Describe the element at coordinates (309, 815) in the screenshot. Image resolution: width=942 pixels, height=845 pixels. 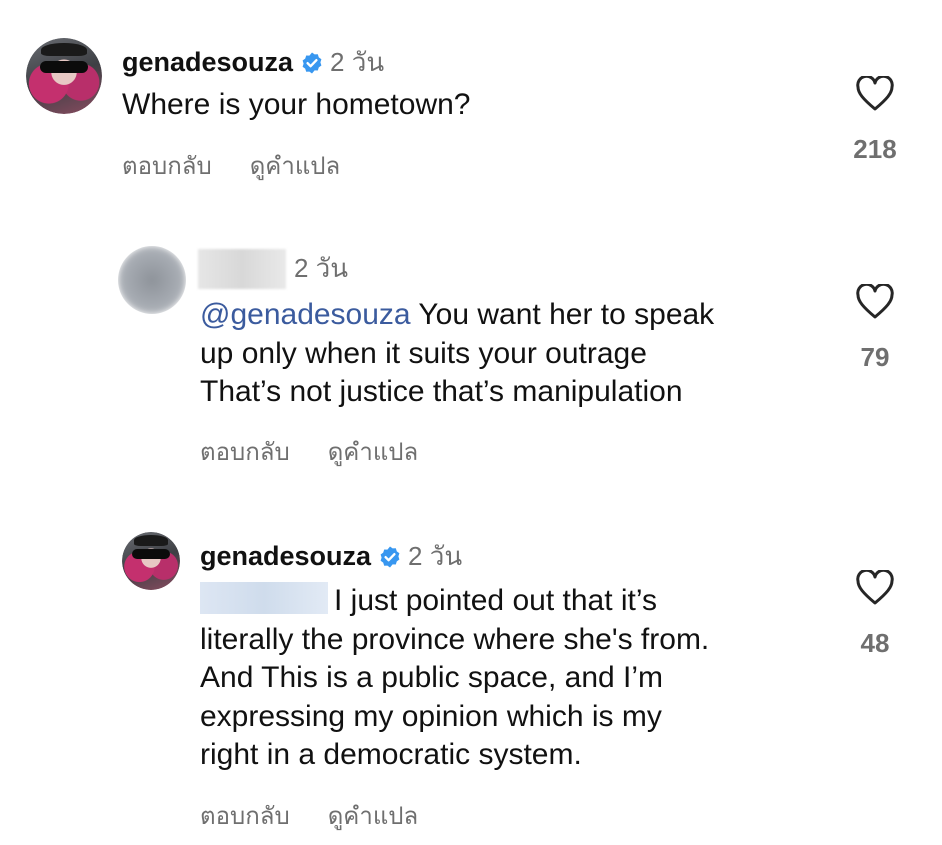
I see `comment-actions: ตอบกลับ ดูคำแปล` at that location.